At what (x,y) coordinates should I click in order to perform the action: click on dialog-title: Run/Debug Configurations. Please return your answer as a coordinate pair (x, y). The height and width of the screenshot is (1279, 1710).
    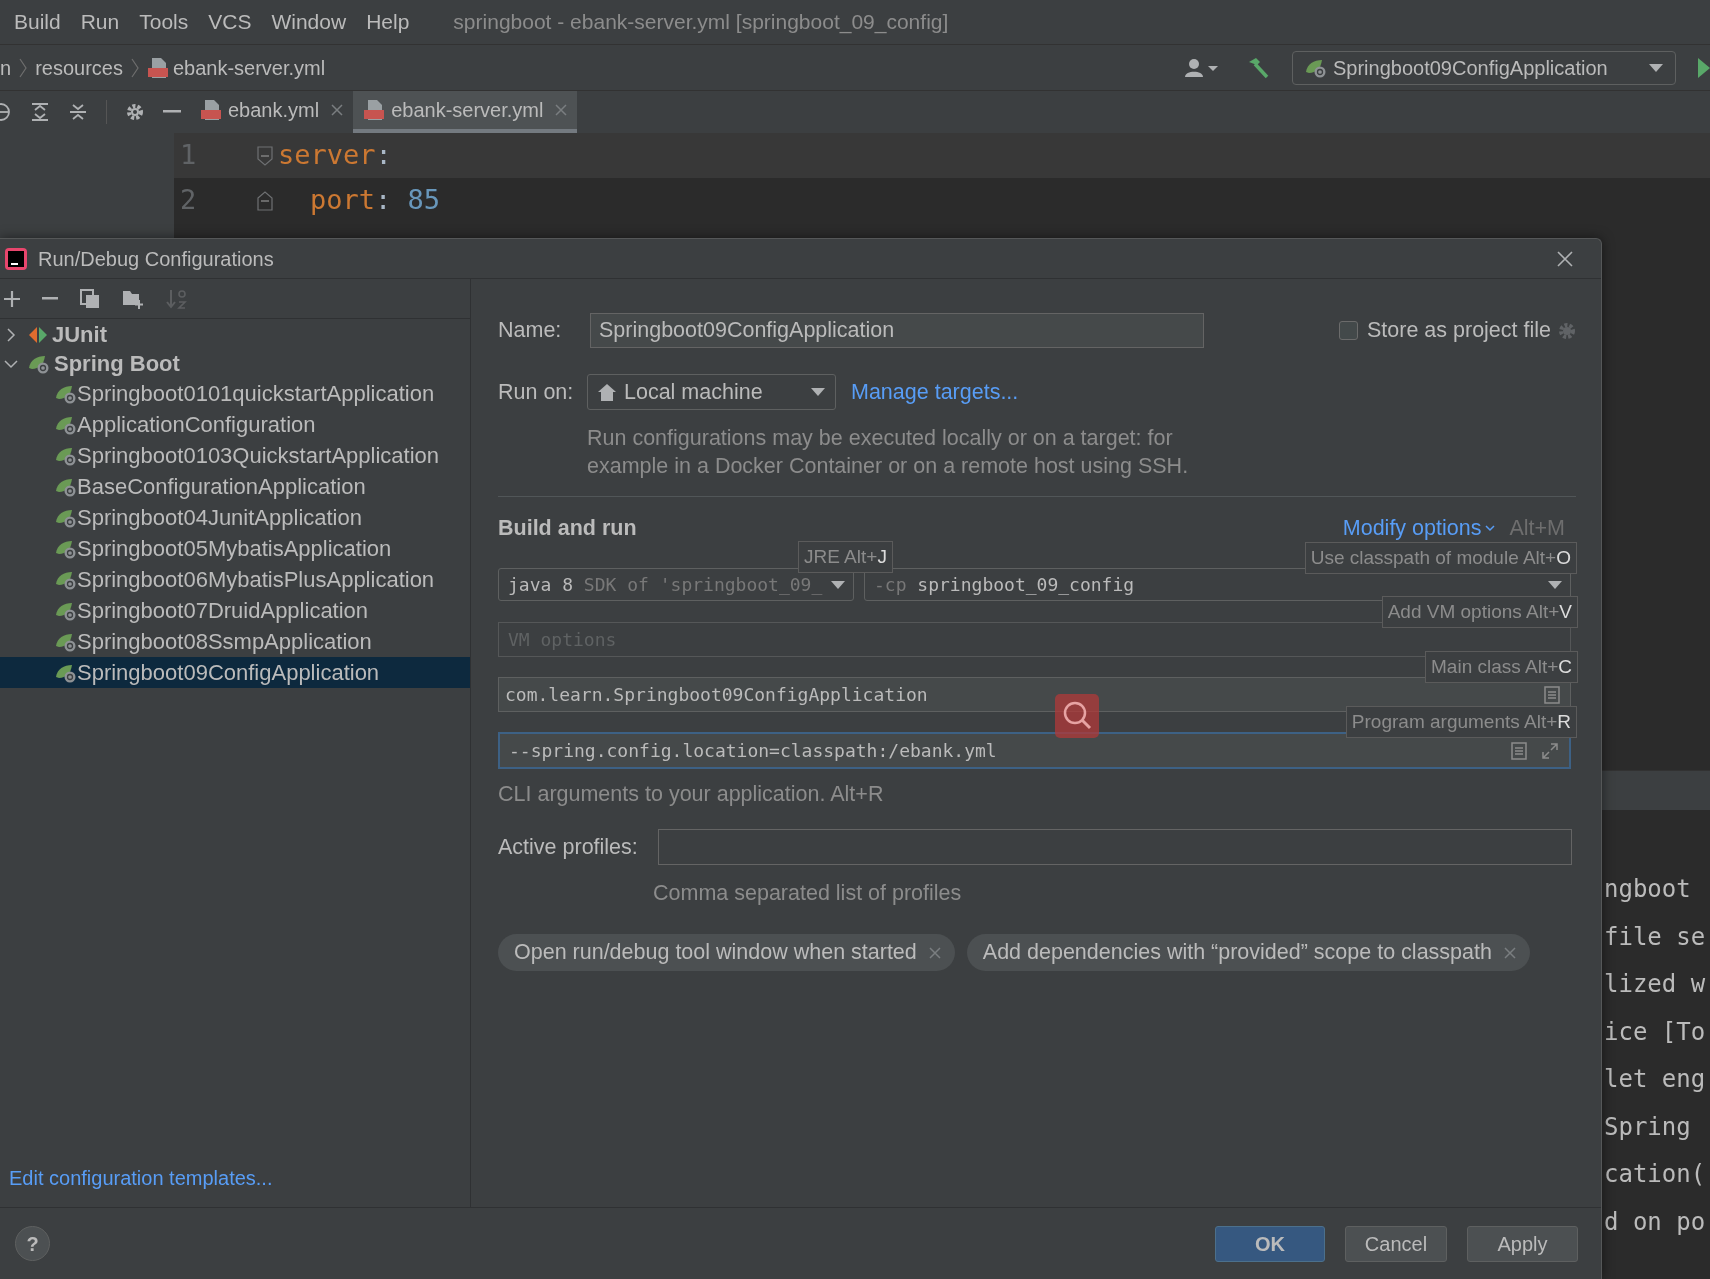
    Looking at the image, I should click on (156, 259).